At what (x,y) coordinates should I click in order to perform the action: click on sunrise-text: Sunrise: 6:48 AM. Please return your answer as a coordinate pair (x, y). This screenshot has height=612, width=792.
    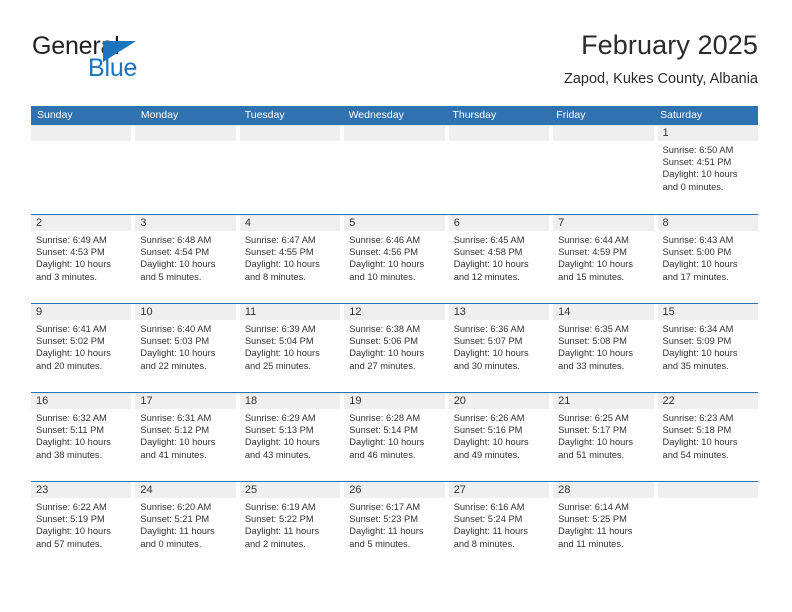
    Looking at the image, I should click on (176, 240).